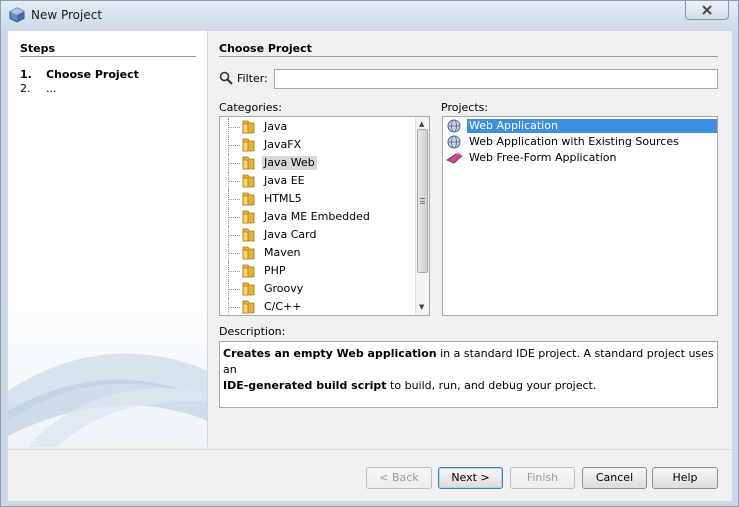  What do you see at coordinates (252, 331) in the screenshot?
I see `description-label: Description:` at bounding box center [252, 331].